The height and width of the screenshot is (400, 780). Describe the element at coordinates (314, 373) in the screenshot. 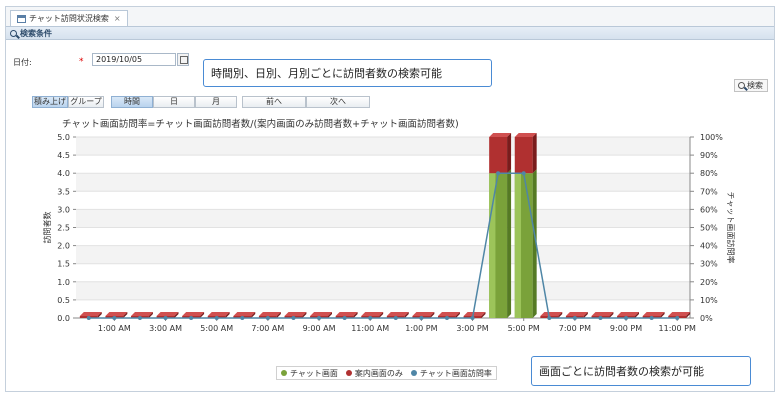

I see `legend-chat-screen-label: チャット画面` at that location.